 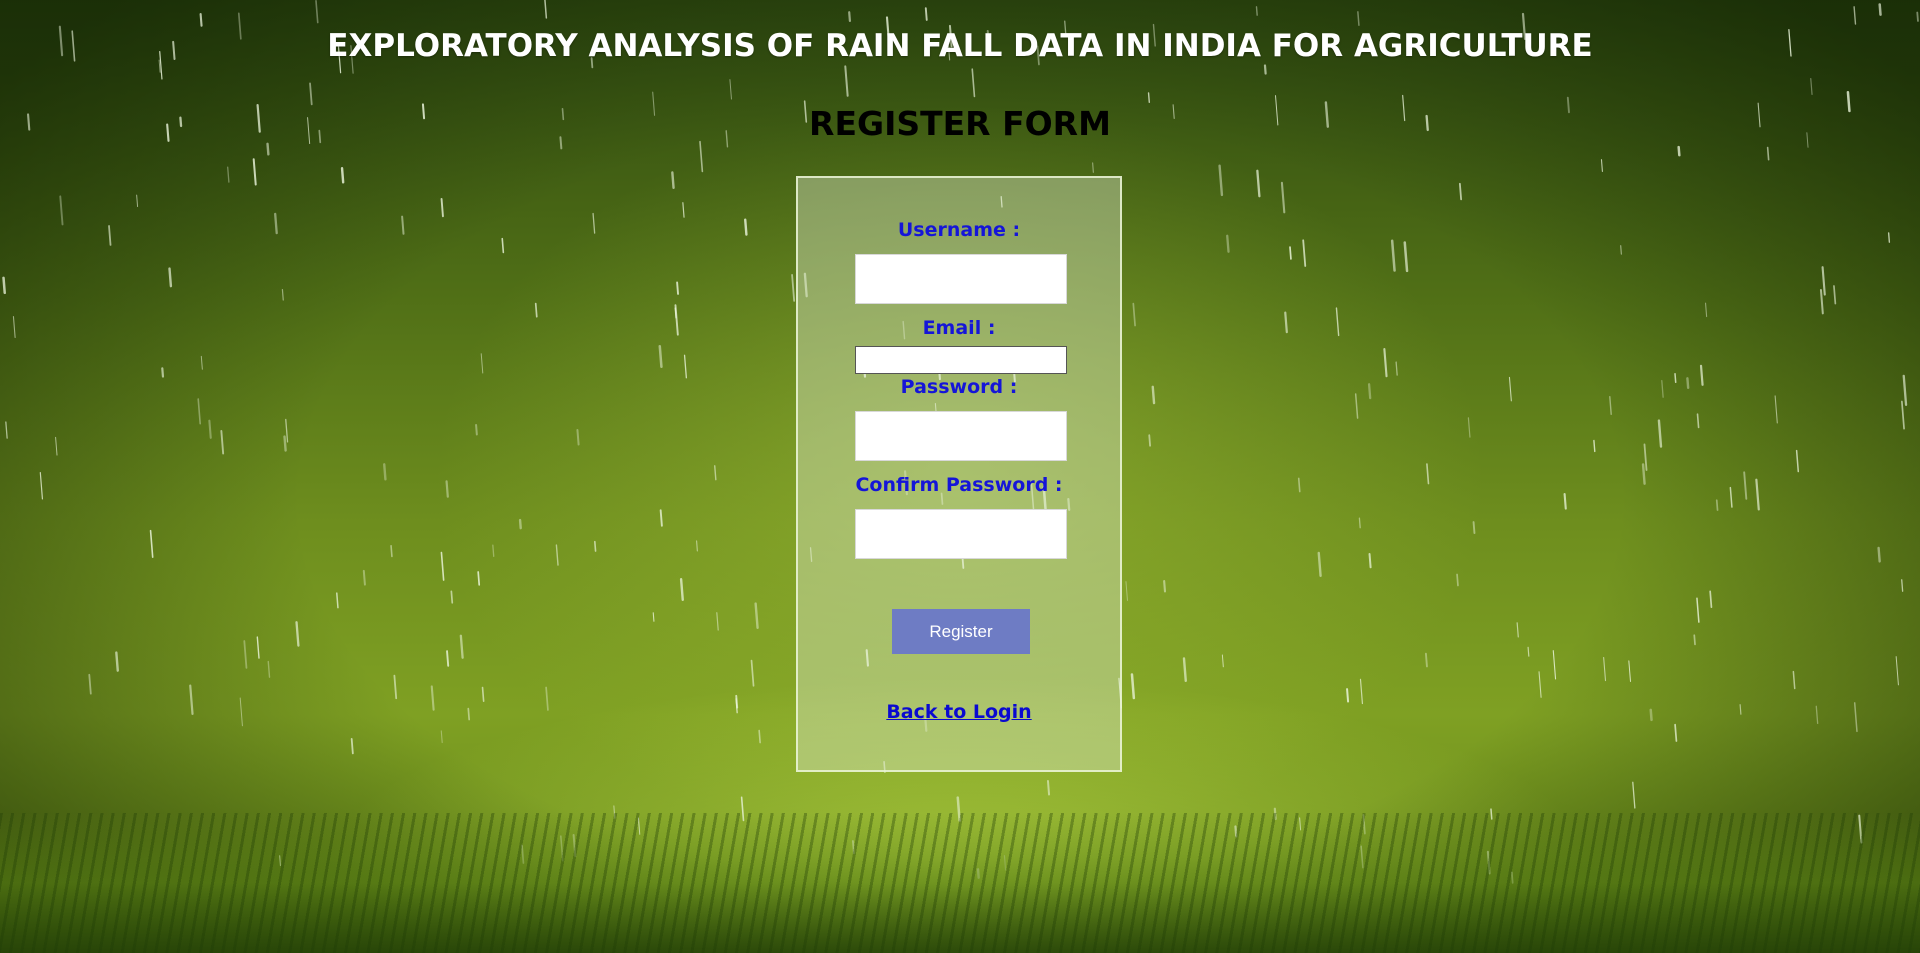 I want to click on email-input, so click(x=961, y=360).